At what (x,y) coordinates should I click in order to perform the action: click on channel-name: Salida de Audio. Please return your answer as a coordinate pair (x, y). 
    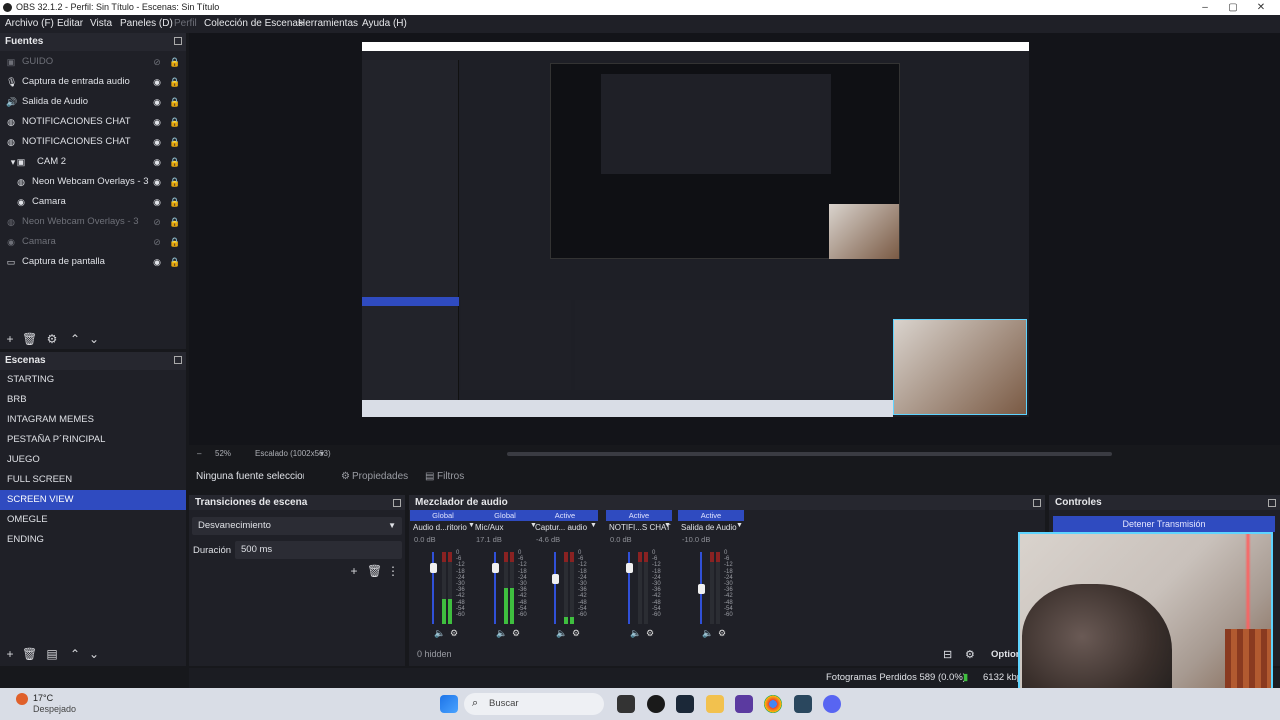
    Looking at the image, I should click on (711, 527).